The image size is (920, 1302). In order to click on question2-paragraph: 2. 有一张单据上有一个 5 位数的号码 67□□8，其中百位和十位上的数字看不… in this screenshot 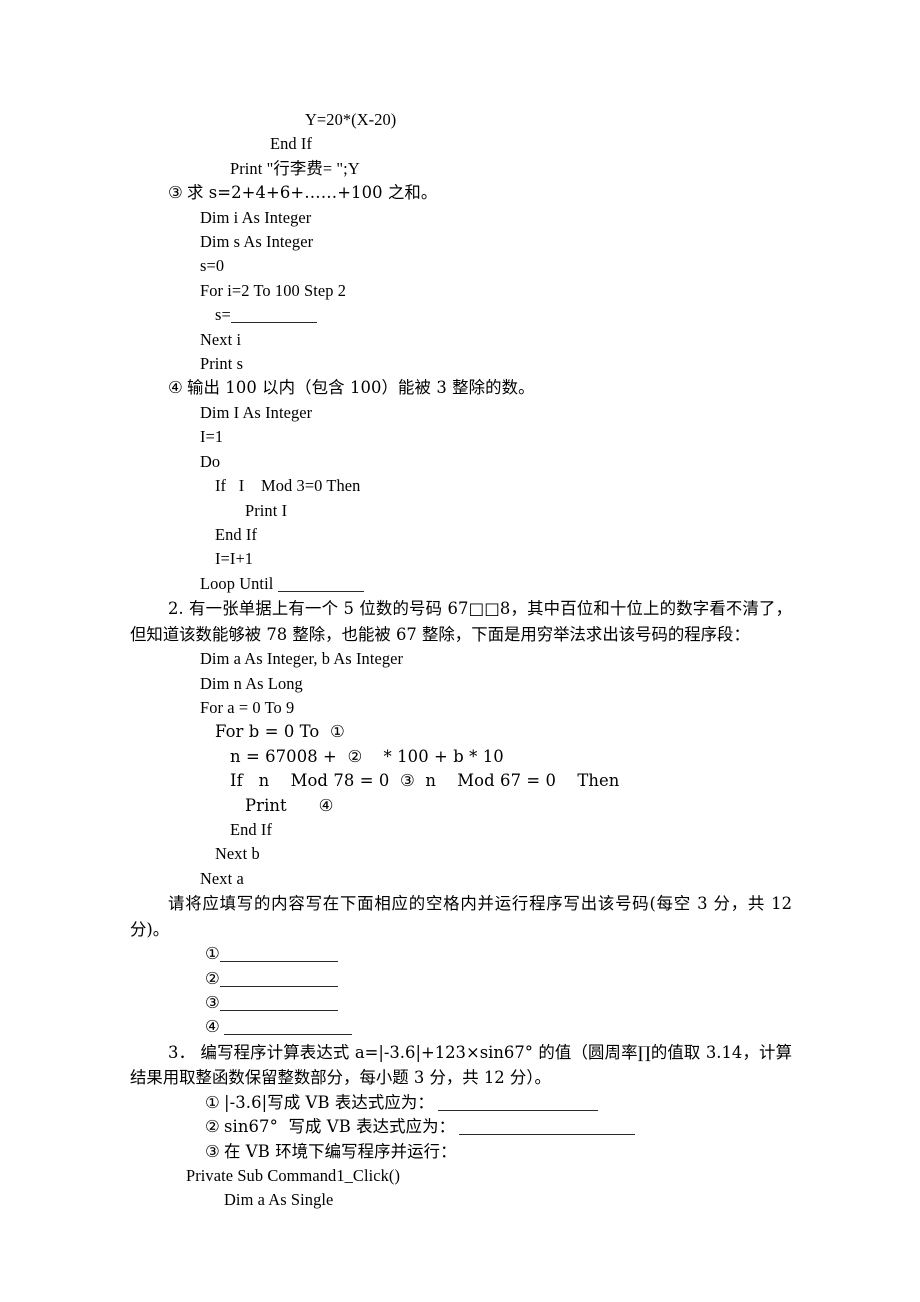, I will do `click(461, 621)`.